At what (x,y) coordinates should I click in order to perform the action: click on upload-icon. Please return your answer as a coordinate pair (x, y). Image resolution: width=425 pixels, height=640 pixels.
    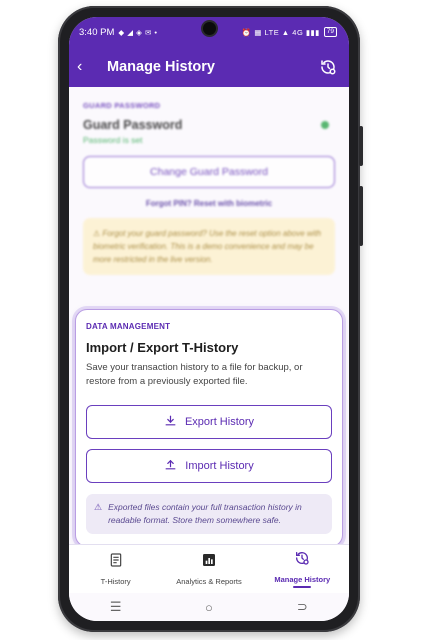
    Looking at the image, I should click on (170, 466).